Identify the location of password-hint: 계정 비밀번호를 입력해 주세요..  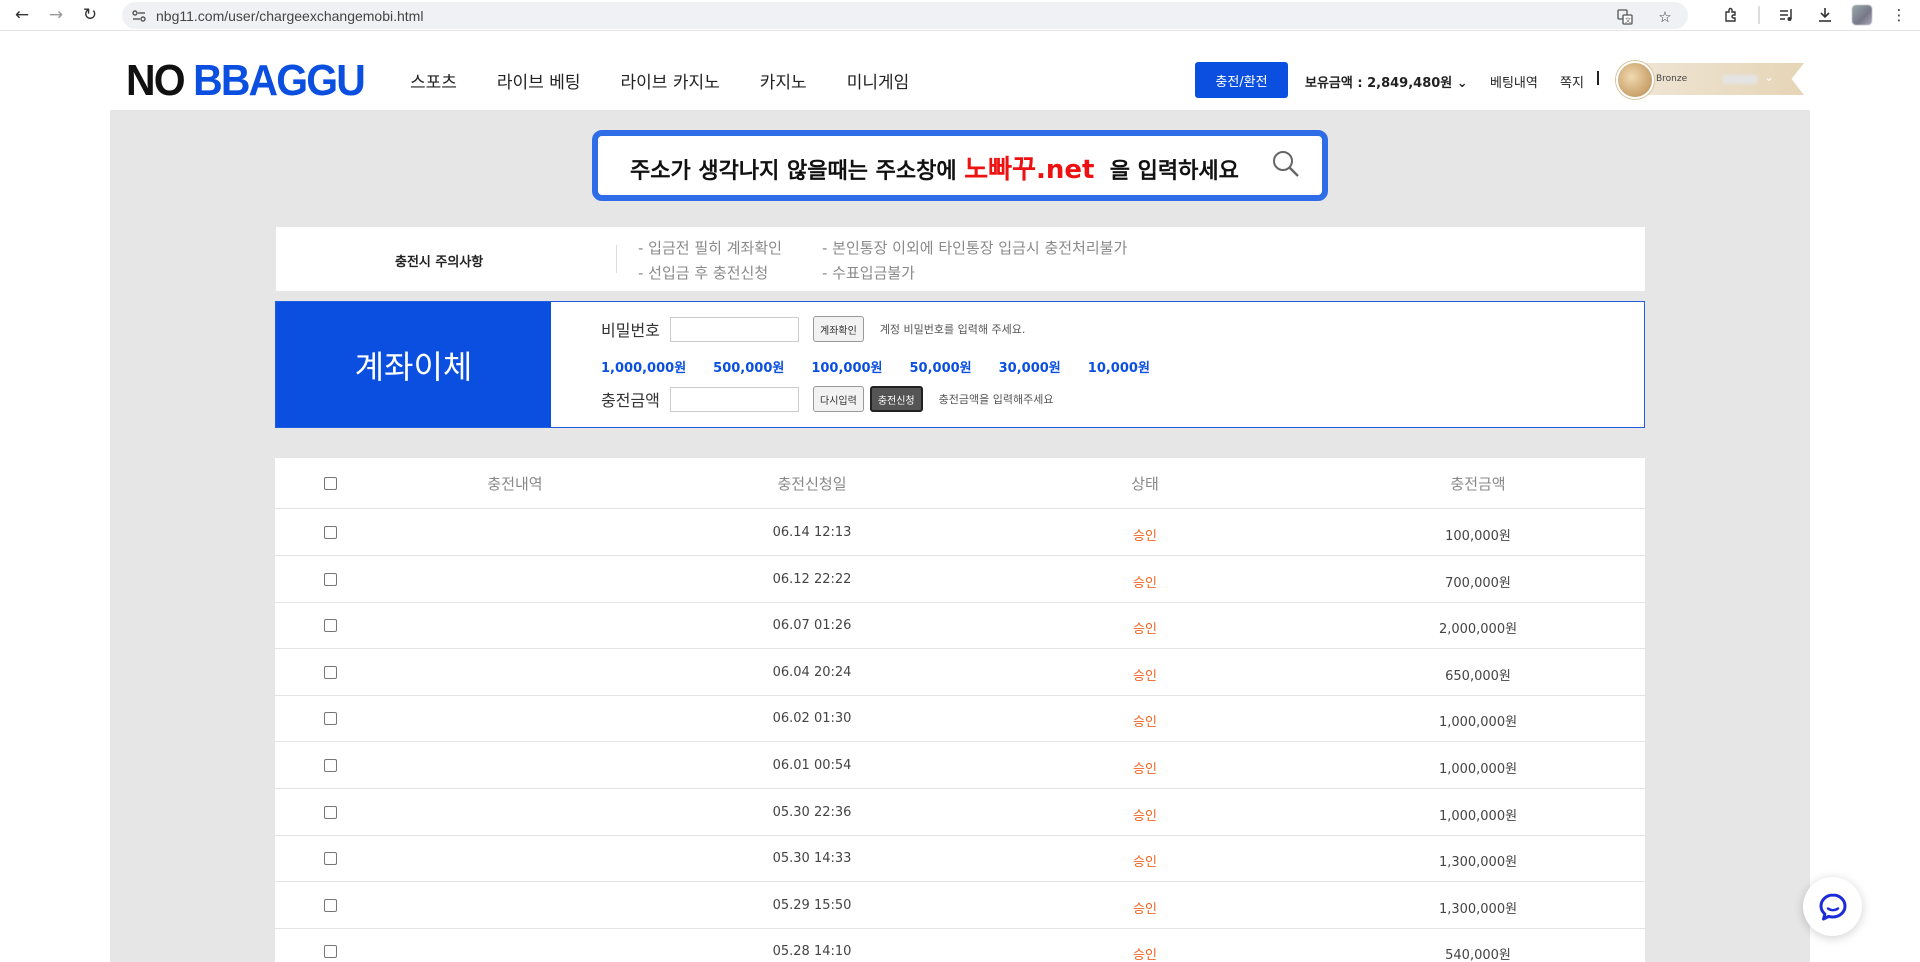
(952, 329).